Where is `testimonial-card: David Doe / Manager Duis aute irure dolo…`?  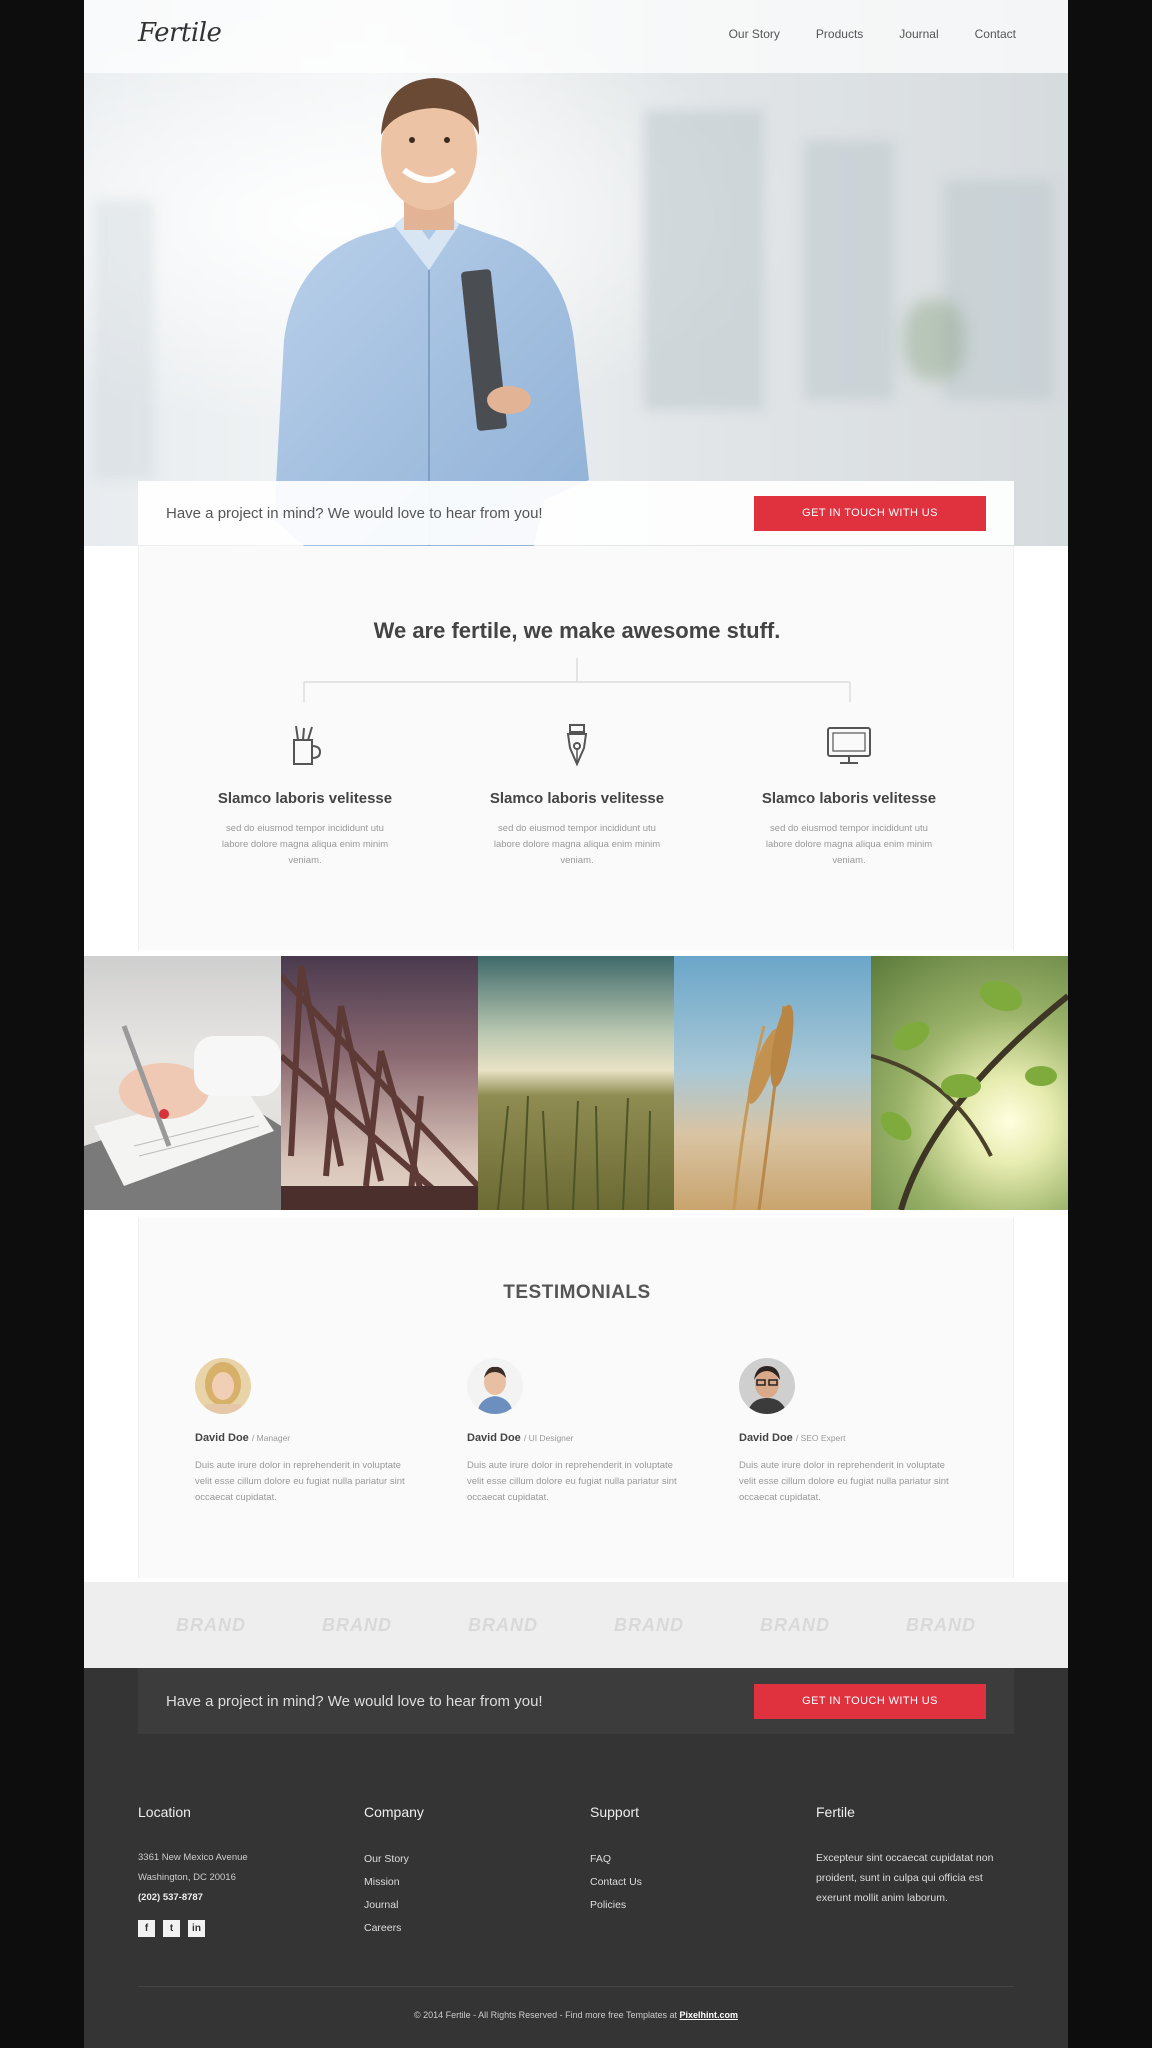
testimonial-card: David Doe / Manager Duis aute irure dolo… is located at coordinates (305, 1432).